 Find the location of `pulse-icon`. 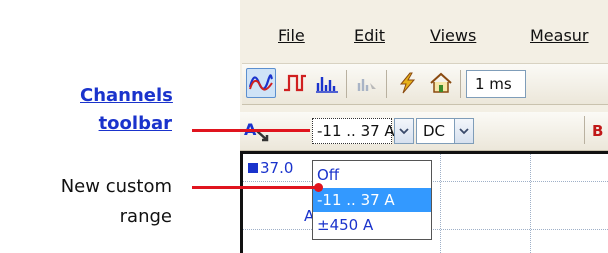

pulse-icon is located at coordinates (295, 83).